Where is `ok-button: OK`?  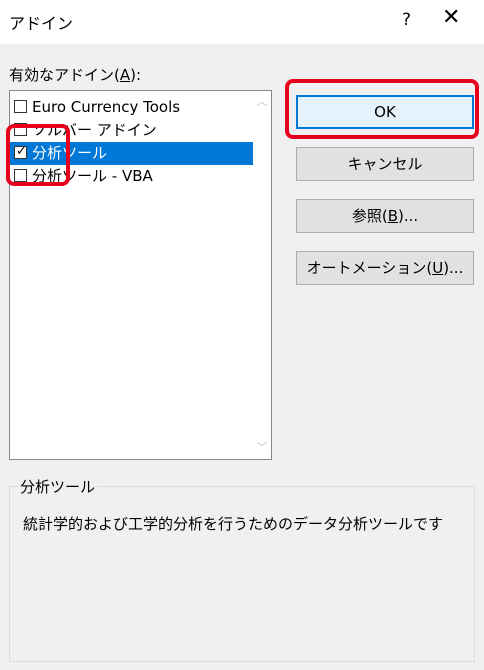 ok-button: OK is located at coordinates (385, 112).